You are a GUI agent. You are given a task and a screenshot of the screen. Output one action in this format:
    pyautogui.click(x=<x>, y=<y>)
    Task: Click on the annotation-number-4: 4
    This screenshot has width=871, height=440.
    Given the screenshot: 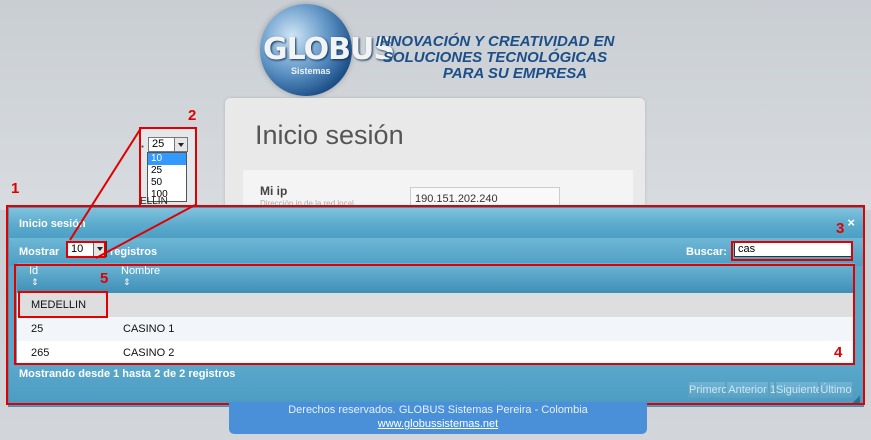 What is the action you would take?
    pyautogui.click(x=838, y=352)
    